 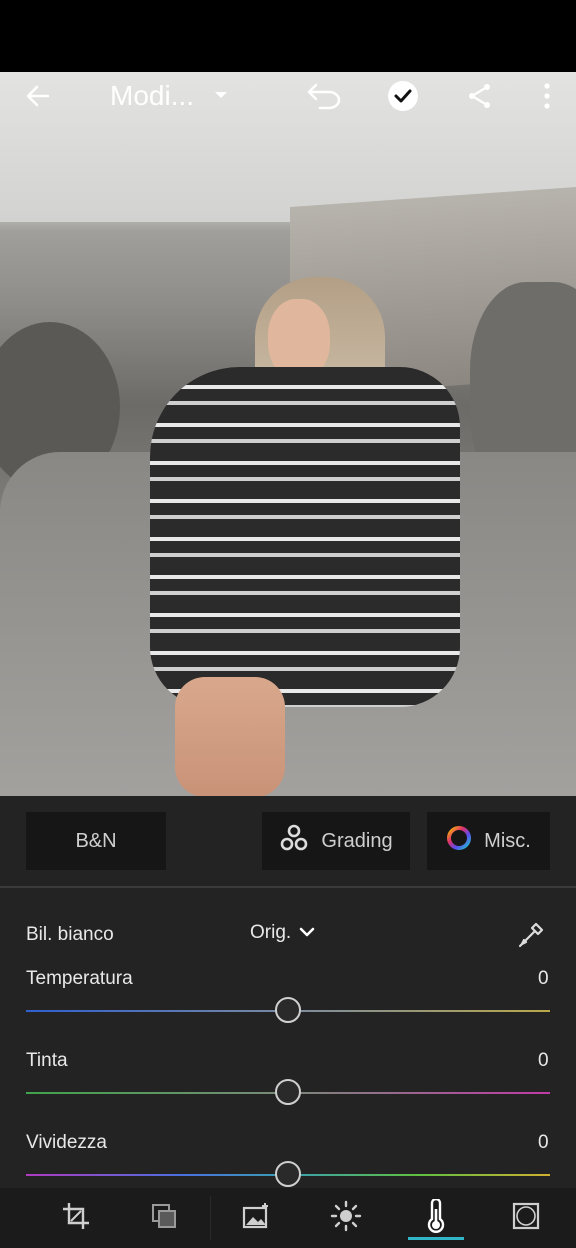 What do you see at coordinates (47, 1060) in the screenshot?
I see `tint-label: Tinta` at bounding box center [47, 1060].